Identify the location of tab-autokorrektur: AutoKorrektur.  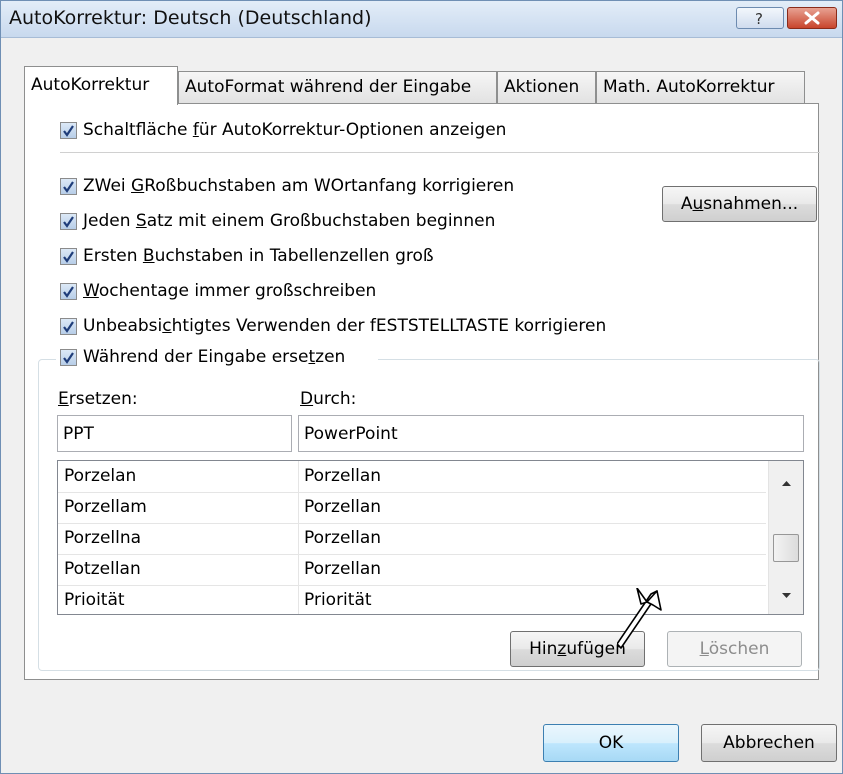
(101, 85).